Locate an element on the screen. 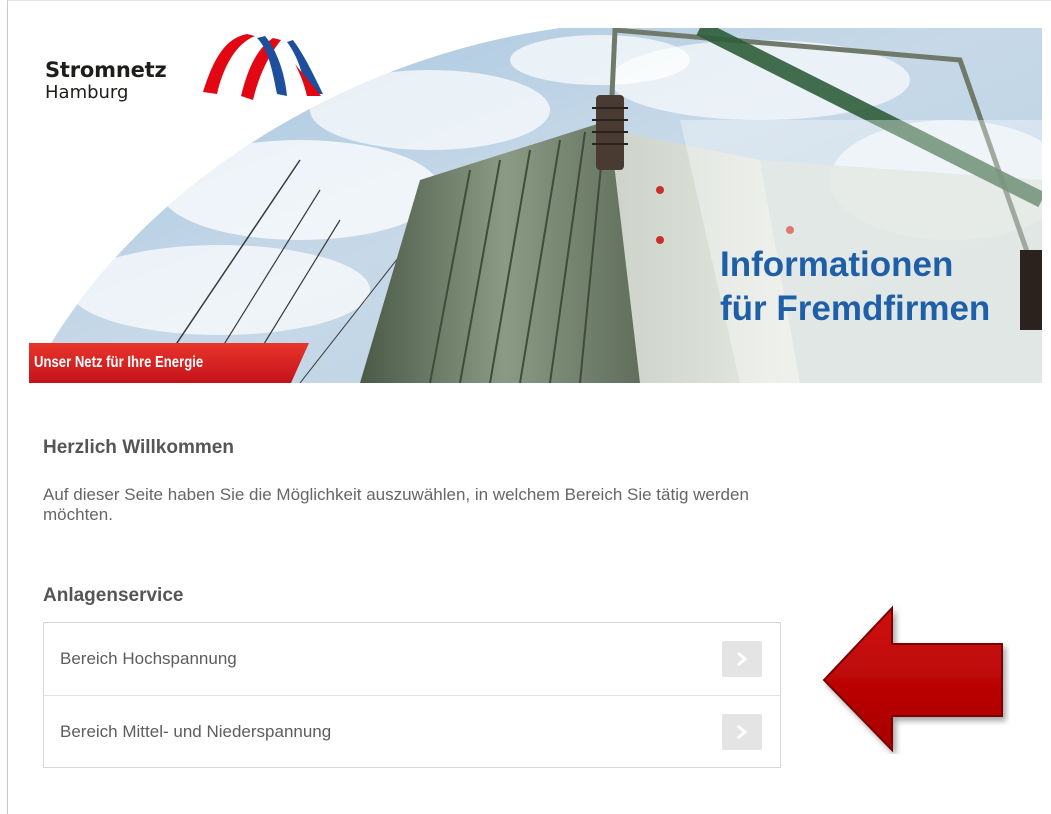 The width and height of the screenshot is (1051, 814). hero-title: Informationen für Fremdfirmen is located at coordinates (855, 287).